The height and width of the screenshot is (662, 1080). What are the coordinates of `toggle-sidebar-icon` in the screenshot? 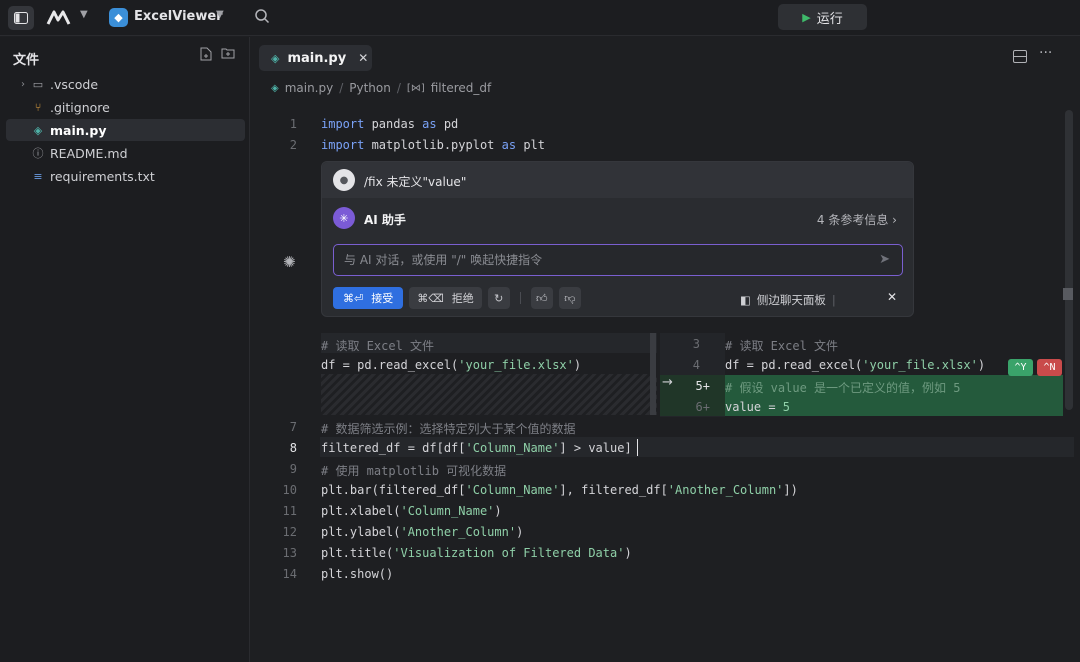 It's located at (21, 18).